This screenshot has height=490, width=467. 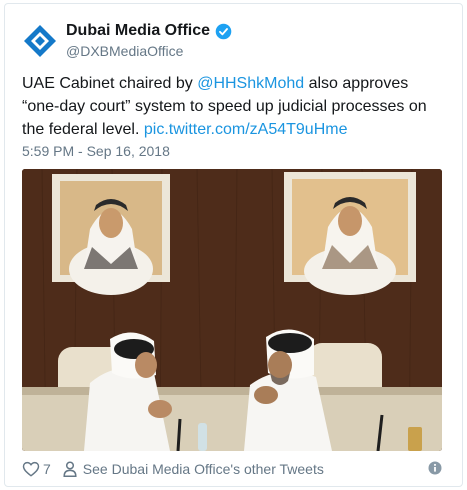 I want to click on mention-link: @HHShkMohd, so click(x=250, y=83).